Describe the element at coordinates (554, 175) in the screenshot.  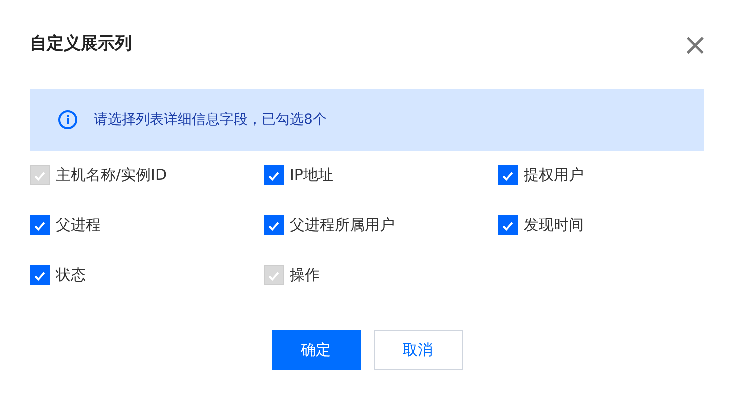
I see `checkbox-label: 提权用户` at that location.